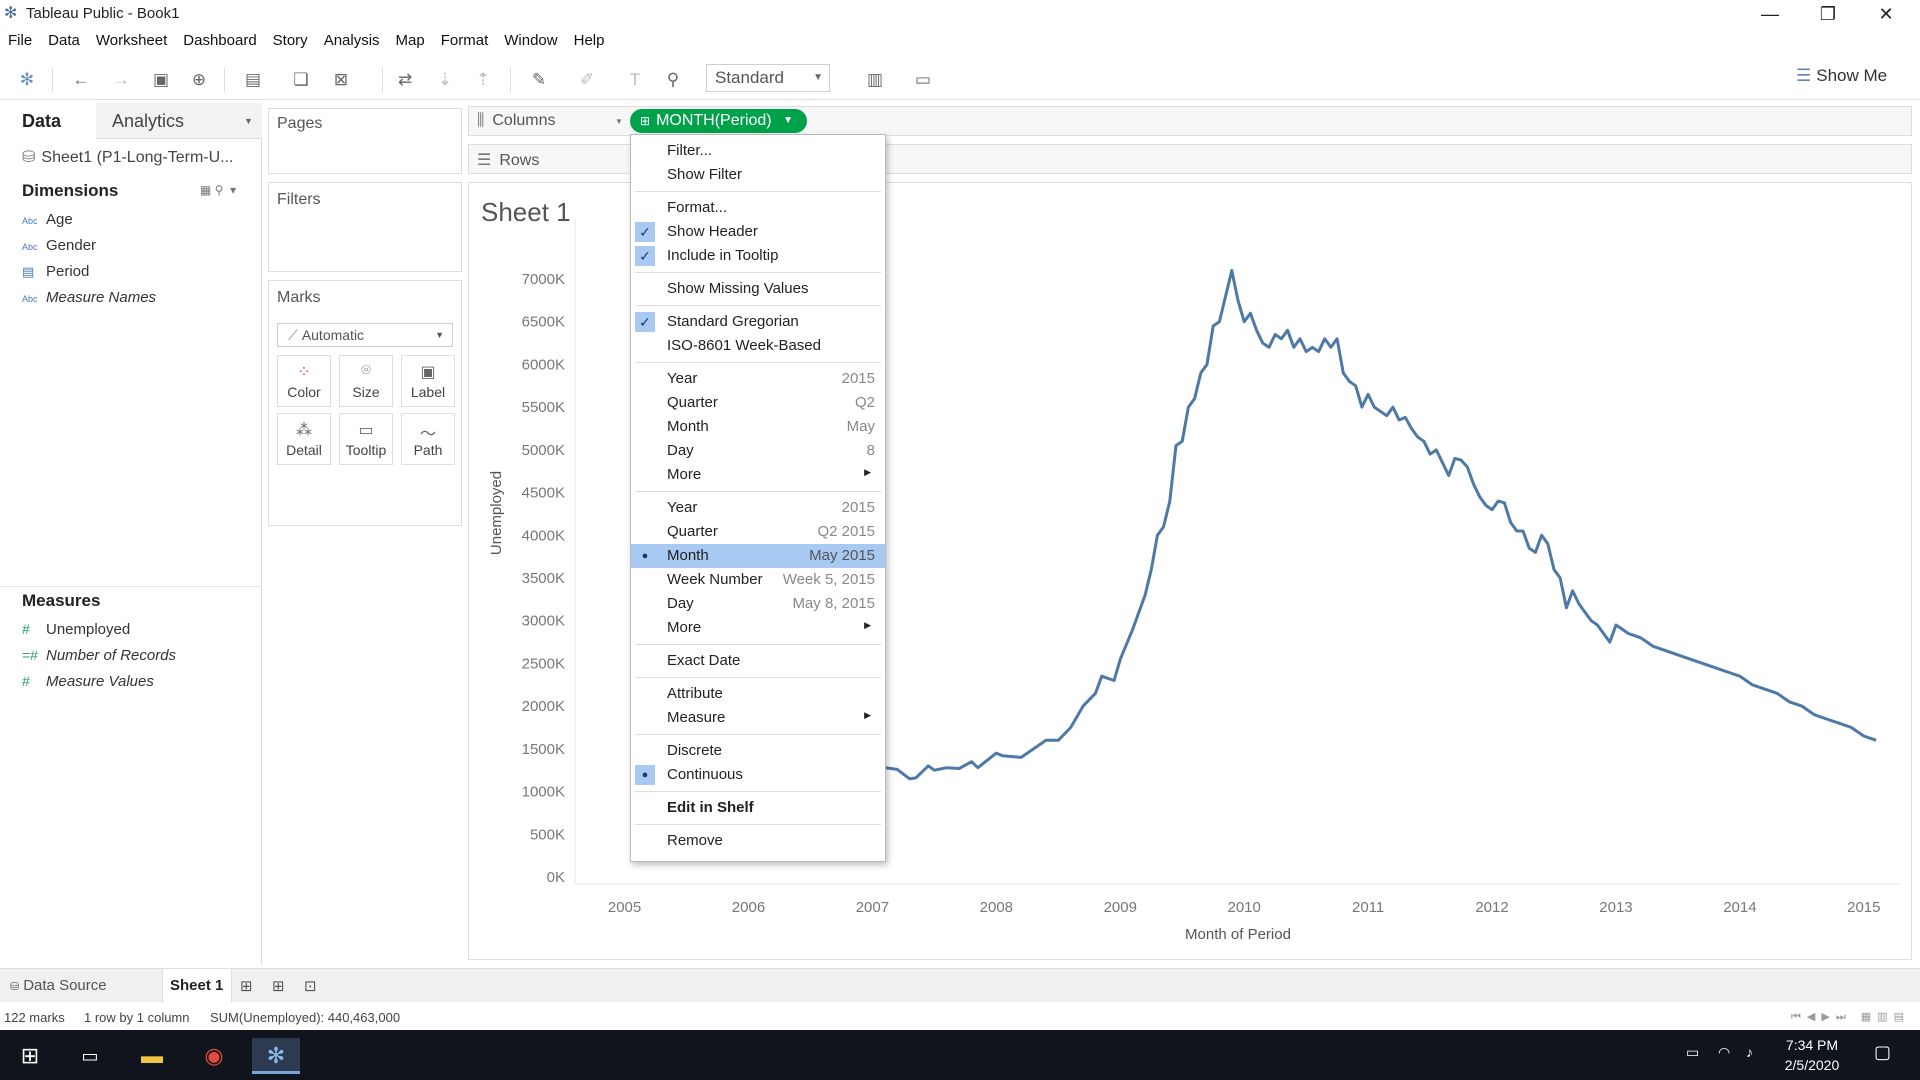  What do you see at coordinates (870, 450) in the screenshot?
I see `menu-item-value: 8` at bounding box center [870, 450].